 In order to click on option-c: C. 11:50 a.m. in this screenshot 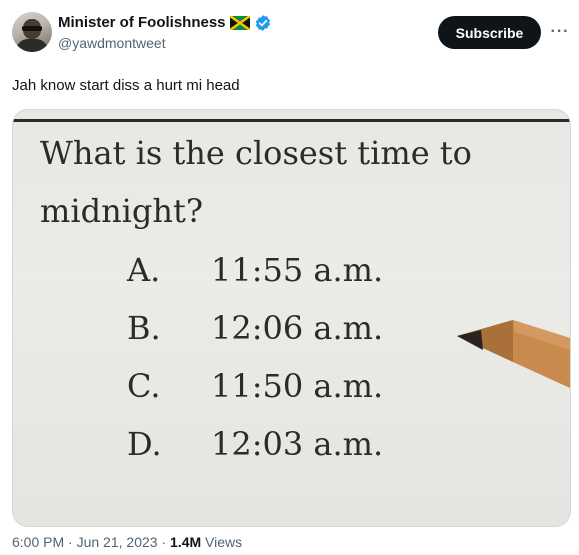, I will do `click(255, 386)`.